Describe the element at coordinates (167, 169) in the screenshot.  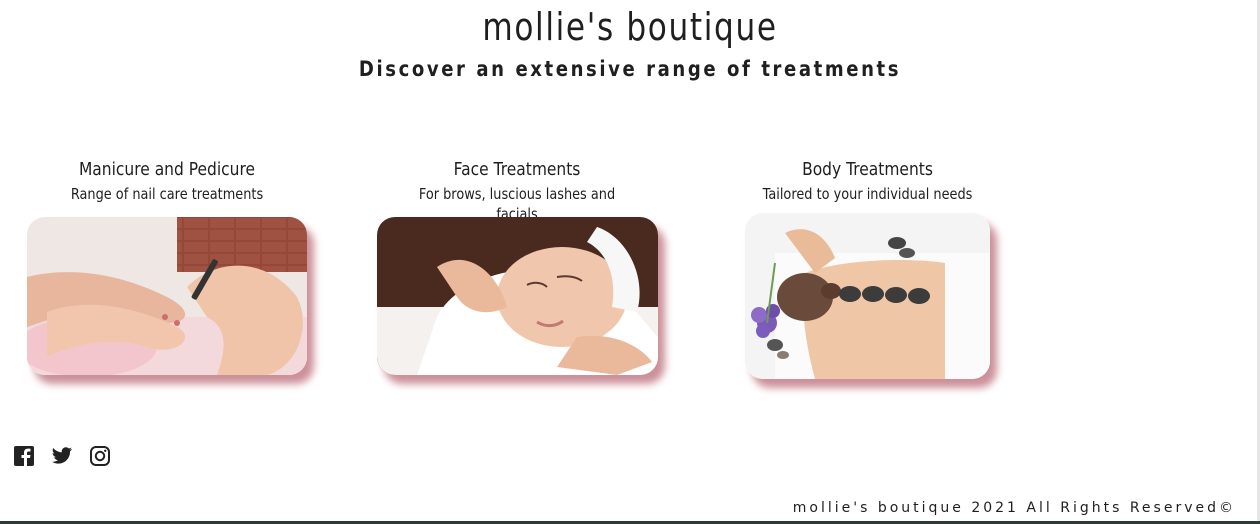
I see `card-title: Manicure and Pedicure` at that location.